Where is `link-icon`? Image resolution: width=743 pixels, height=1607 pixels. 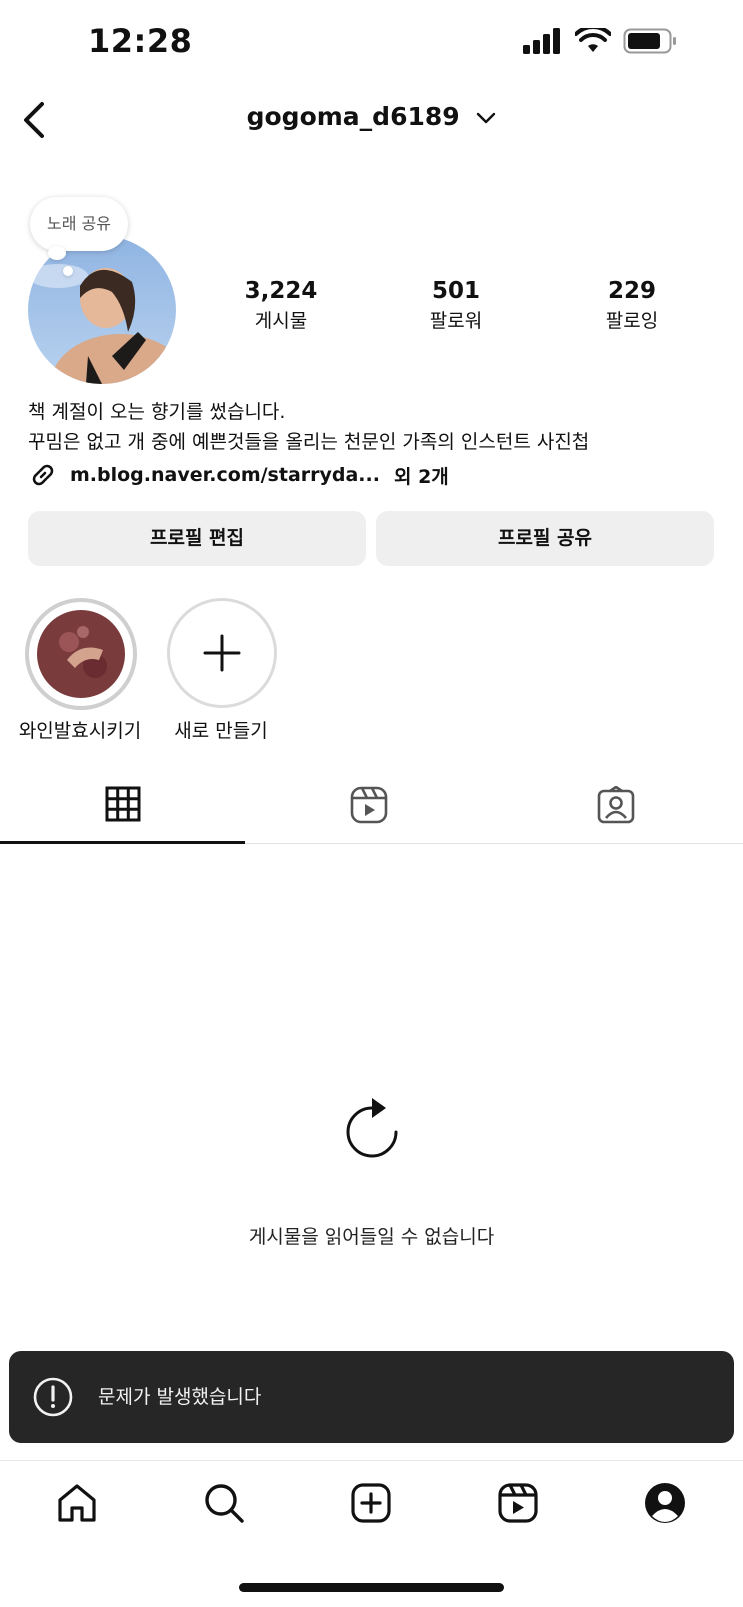 link-icon is located at coordinates (43, 475).